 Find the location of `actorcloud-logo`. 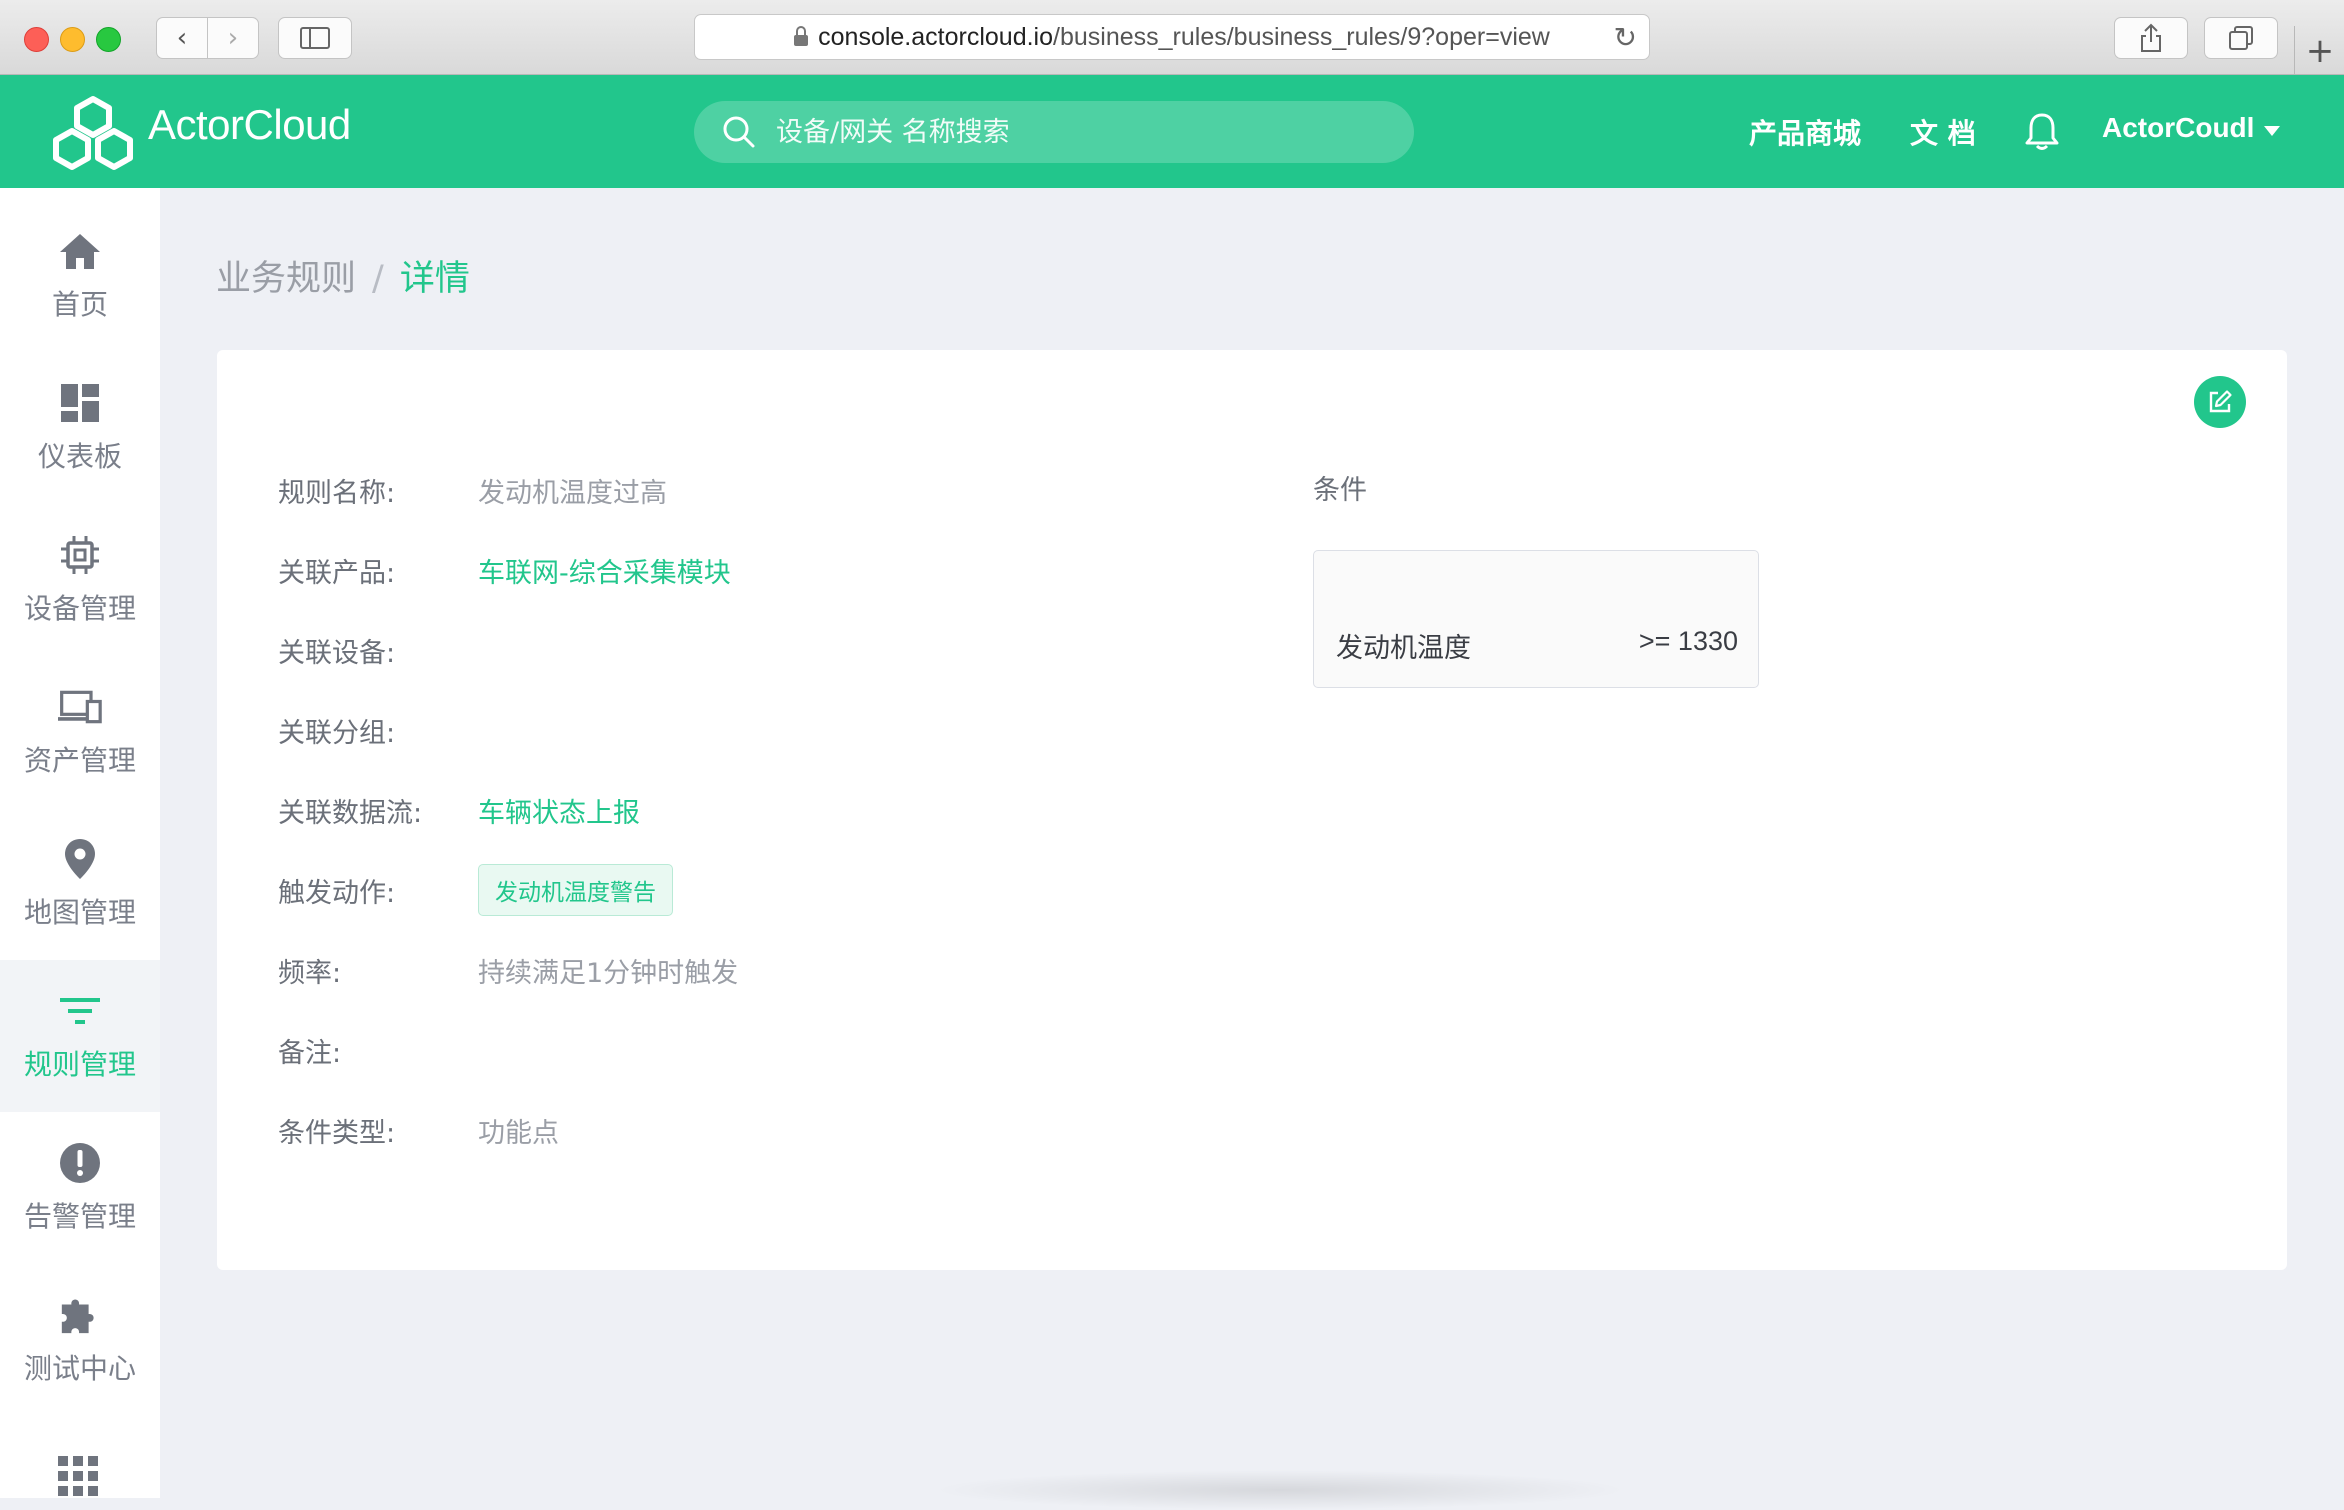

actorcloud-logo is located at coordinates (93, 134).